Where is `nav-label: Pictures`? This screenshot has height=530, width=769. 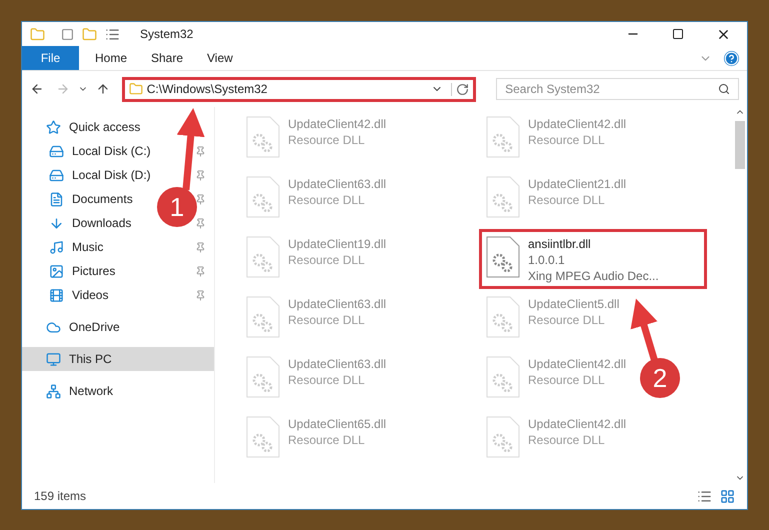 nav-label: Pictures is located at coordinates (94, 271).